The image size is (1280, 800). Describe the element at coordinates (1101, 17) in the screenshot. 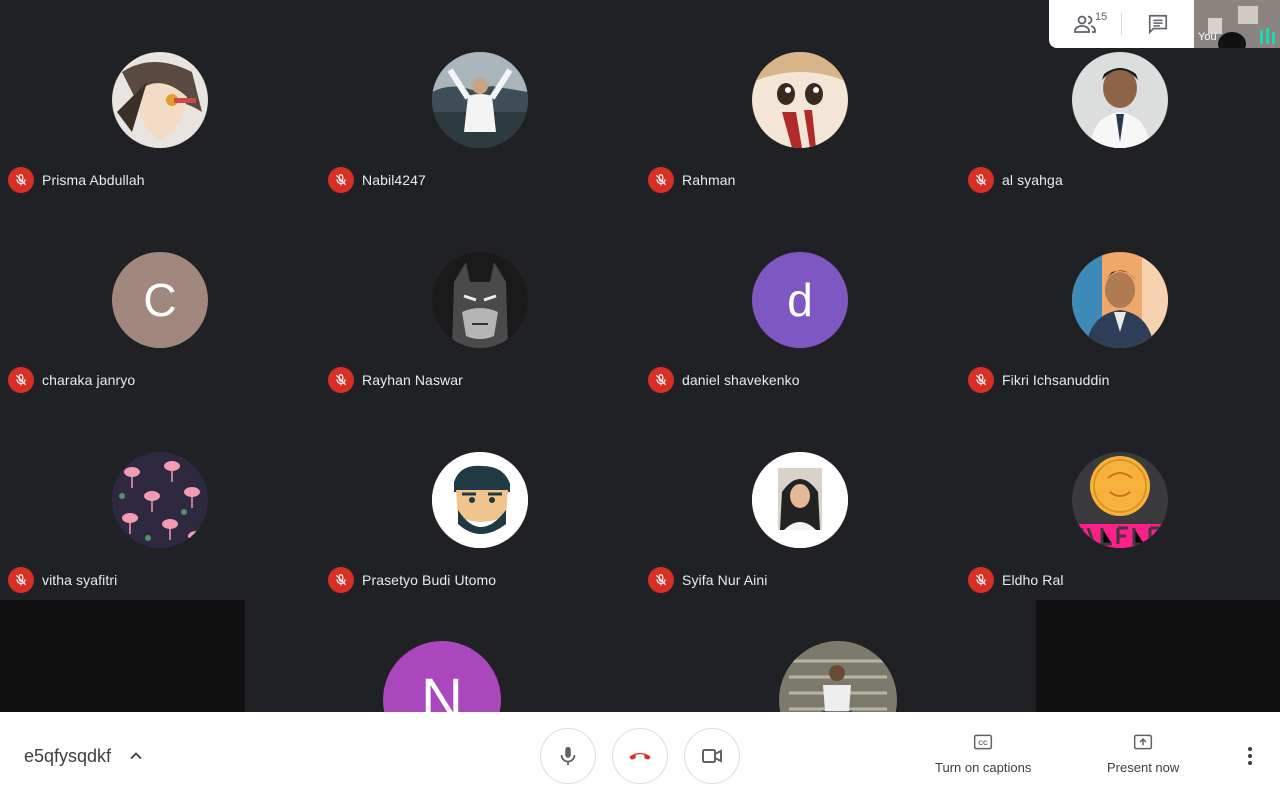

I see `participant-count: 15` at that location.